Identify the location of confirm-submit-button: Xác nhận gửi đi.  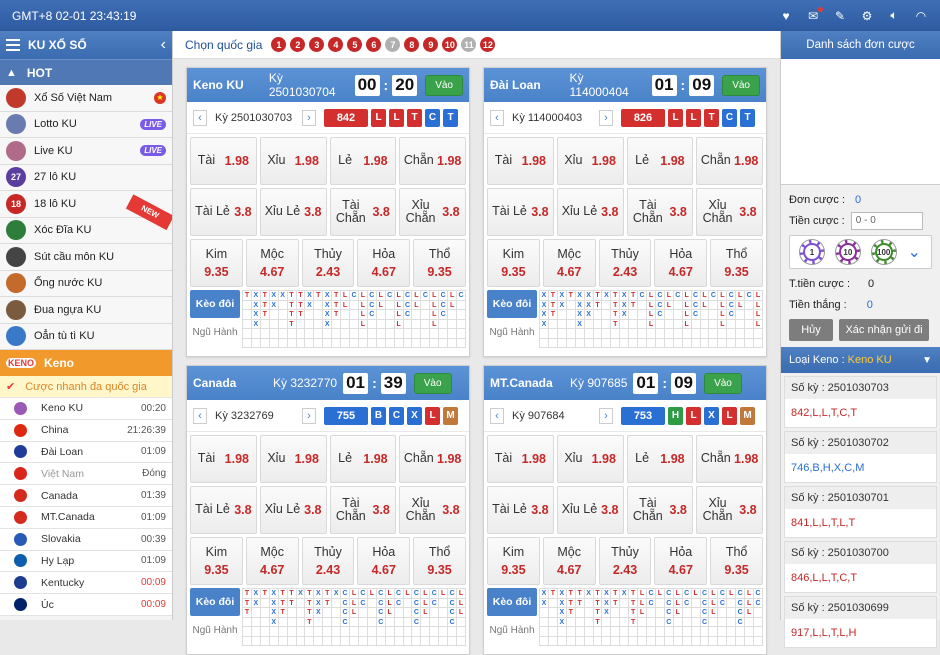
(884, 330).